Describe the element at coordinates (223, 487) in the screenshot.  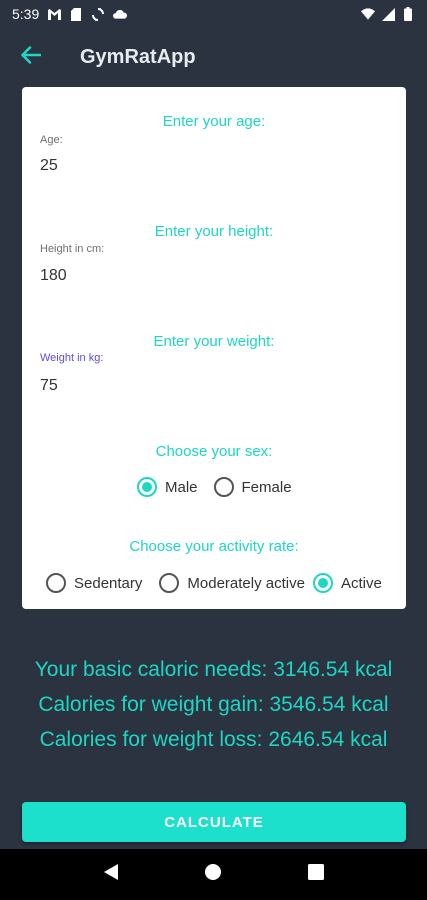
I see `female-radio-button` at that location.